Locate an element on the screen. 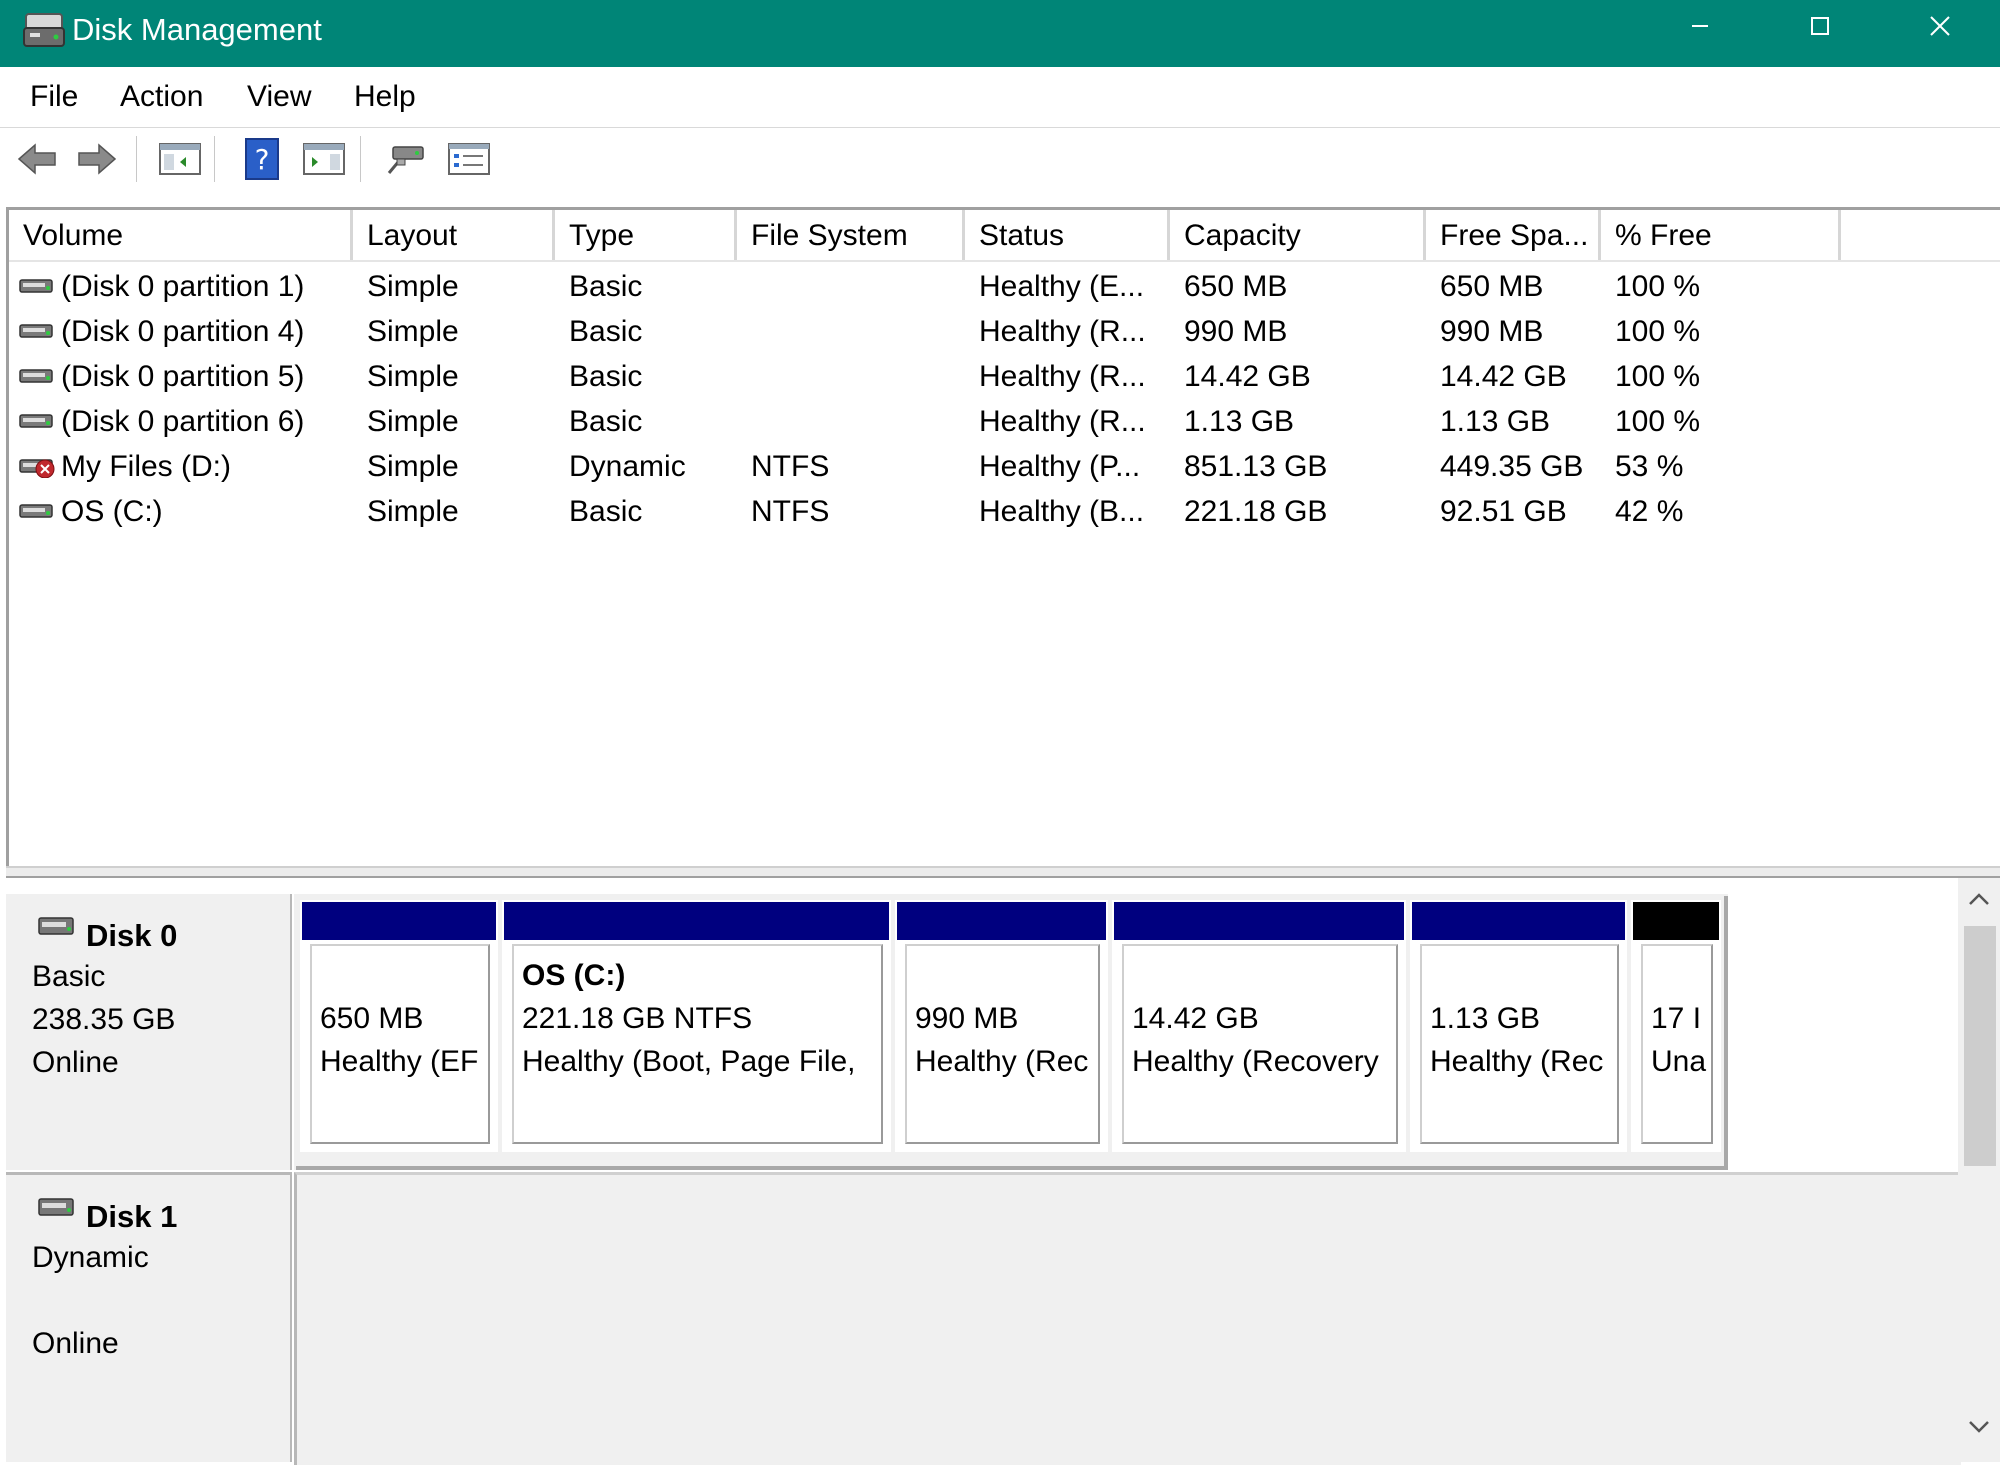 The height and width of the screenshot is (1465, 2000). column-header-type: Type is located at coordinates (646, 235).